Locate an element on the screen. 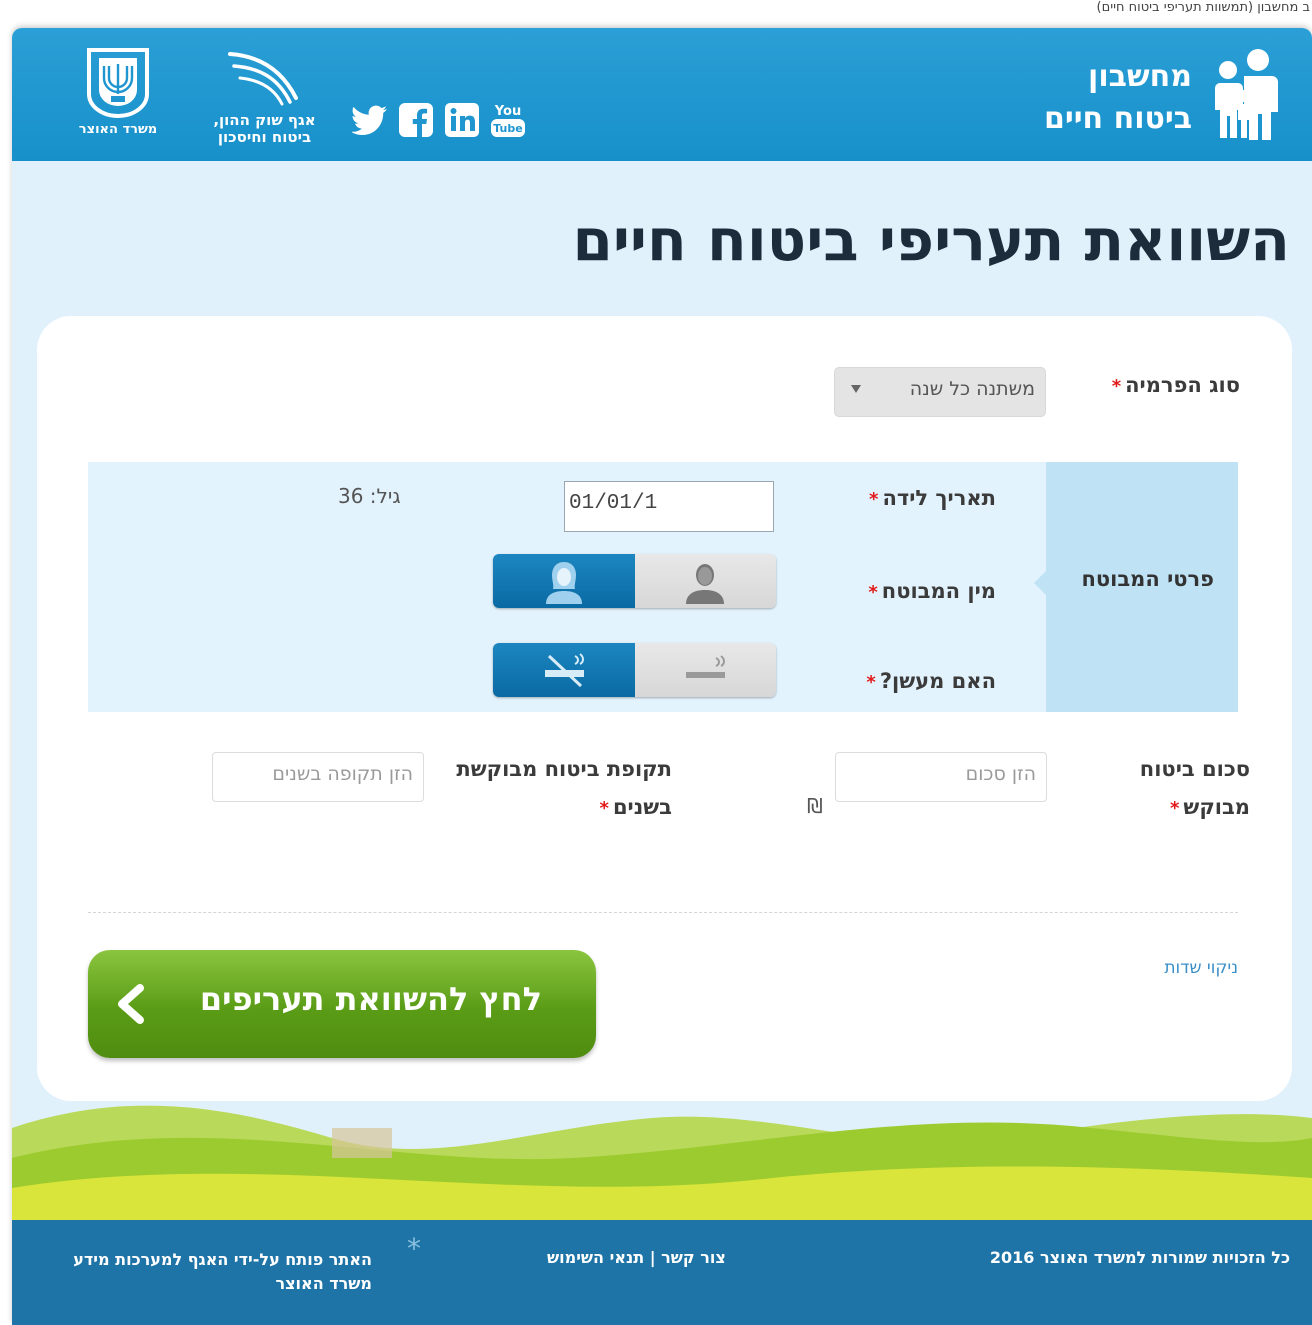 The height and width of the screenshot is (1325, 1312). female-icon is located at coordinates (563, 583).